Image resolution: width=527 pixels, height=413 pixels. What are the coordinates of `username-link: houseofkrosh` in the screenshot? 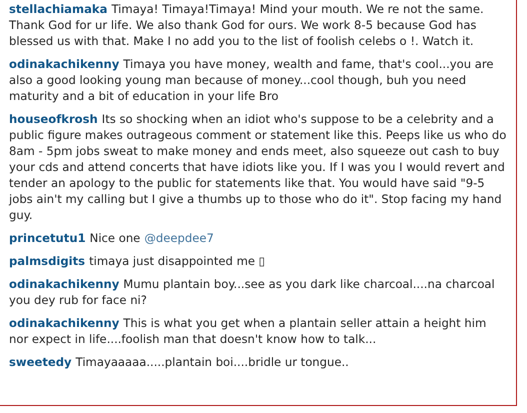 It's located at (53, 119).